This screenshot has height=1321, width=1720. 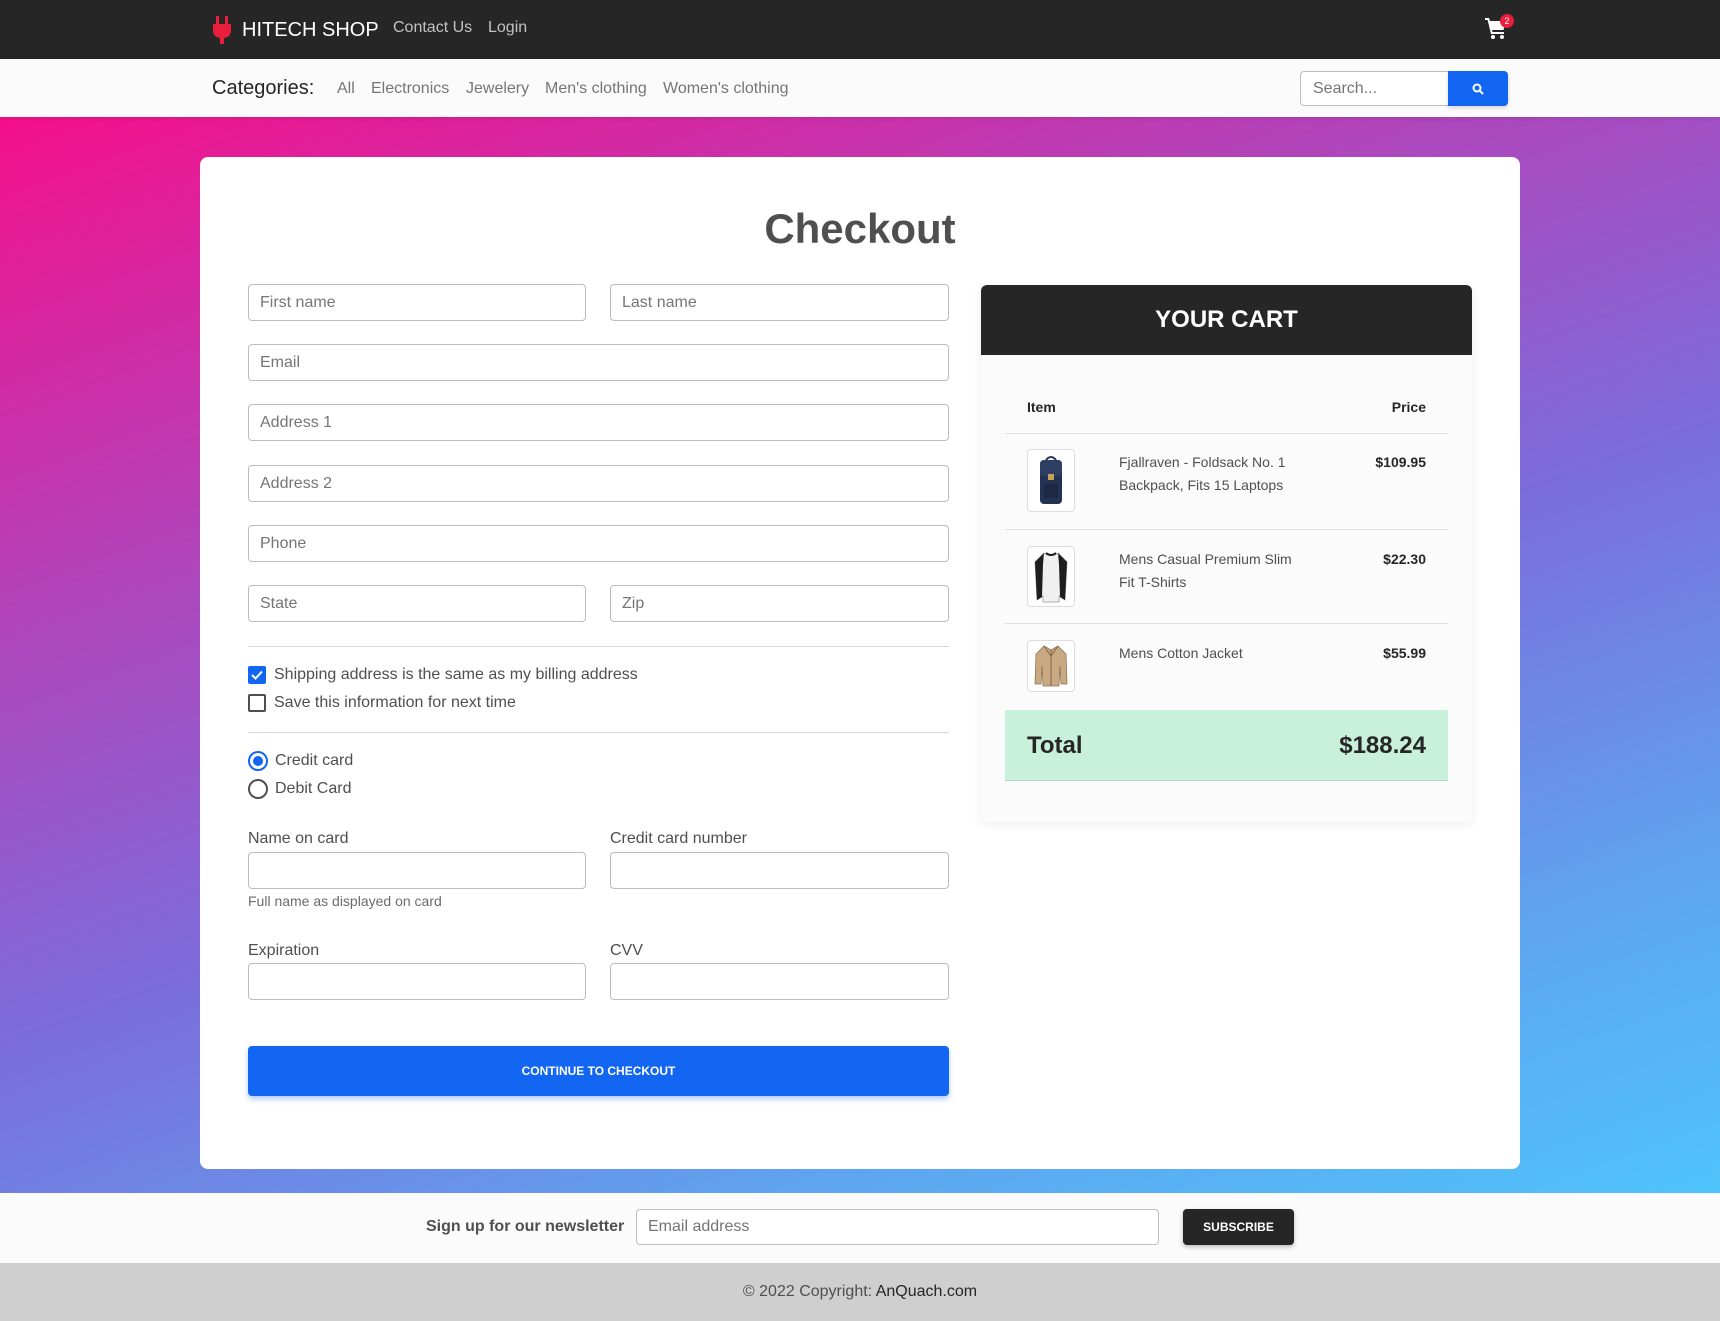 What do you see at coordinates (1041, 407) in the screenshot?
I see `col-header-item: Item` at bounding box center [1041, 407].